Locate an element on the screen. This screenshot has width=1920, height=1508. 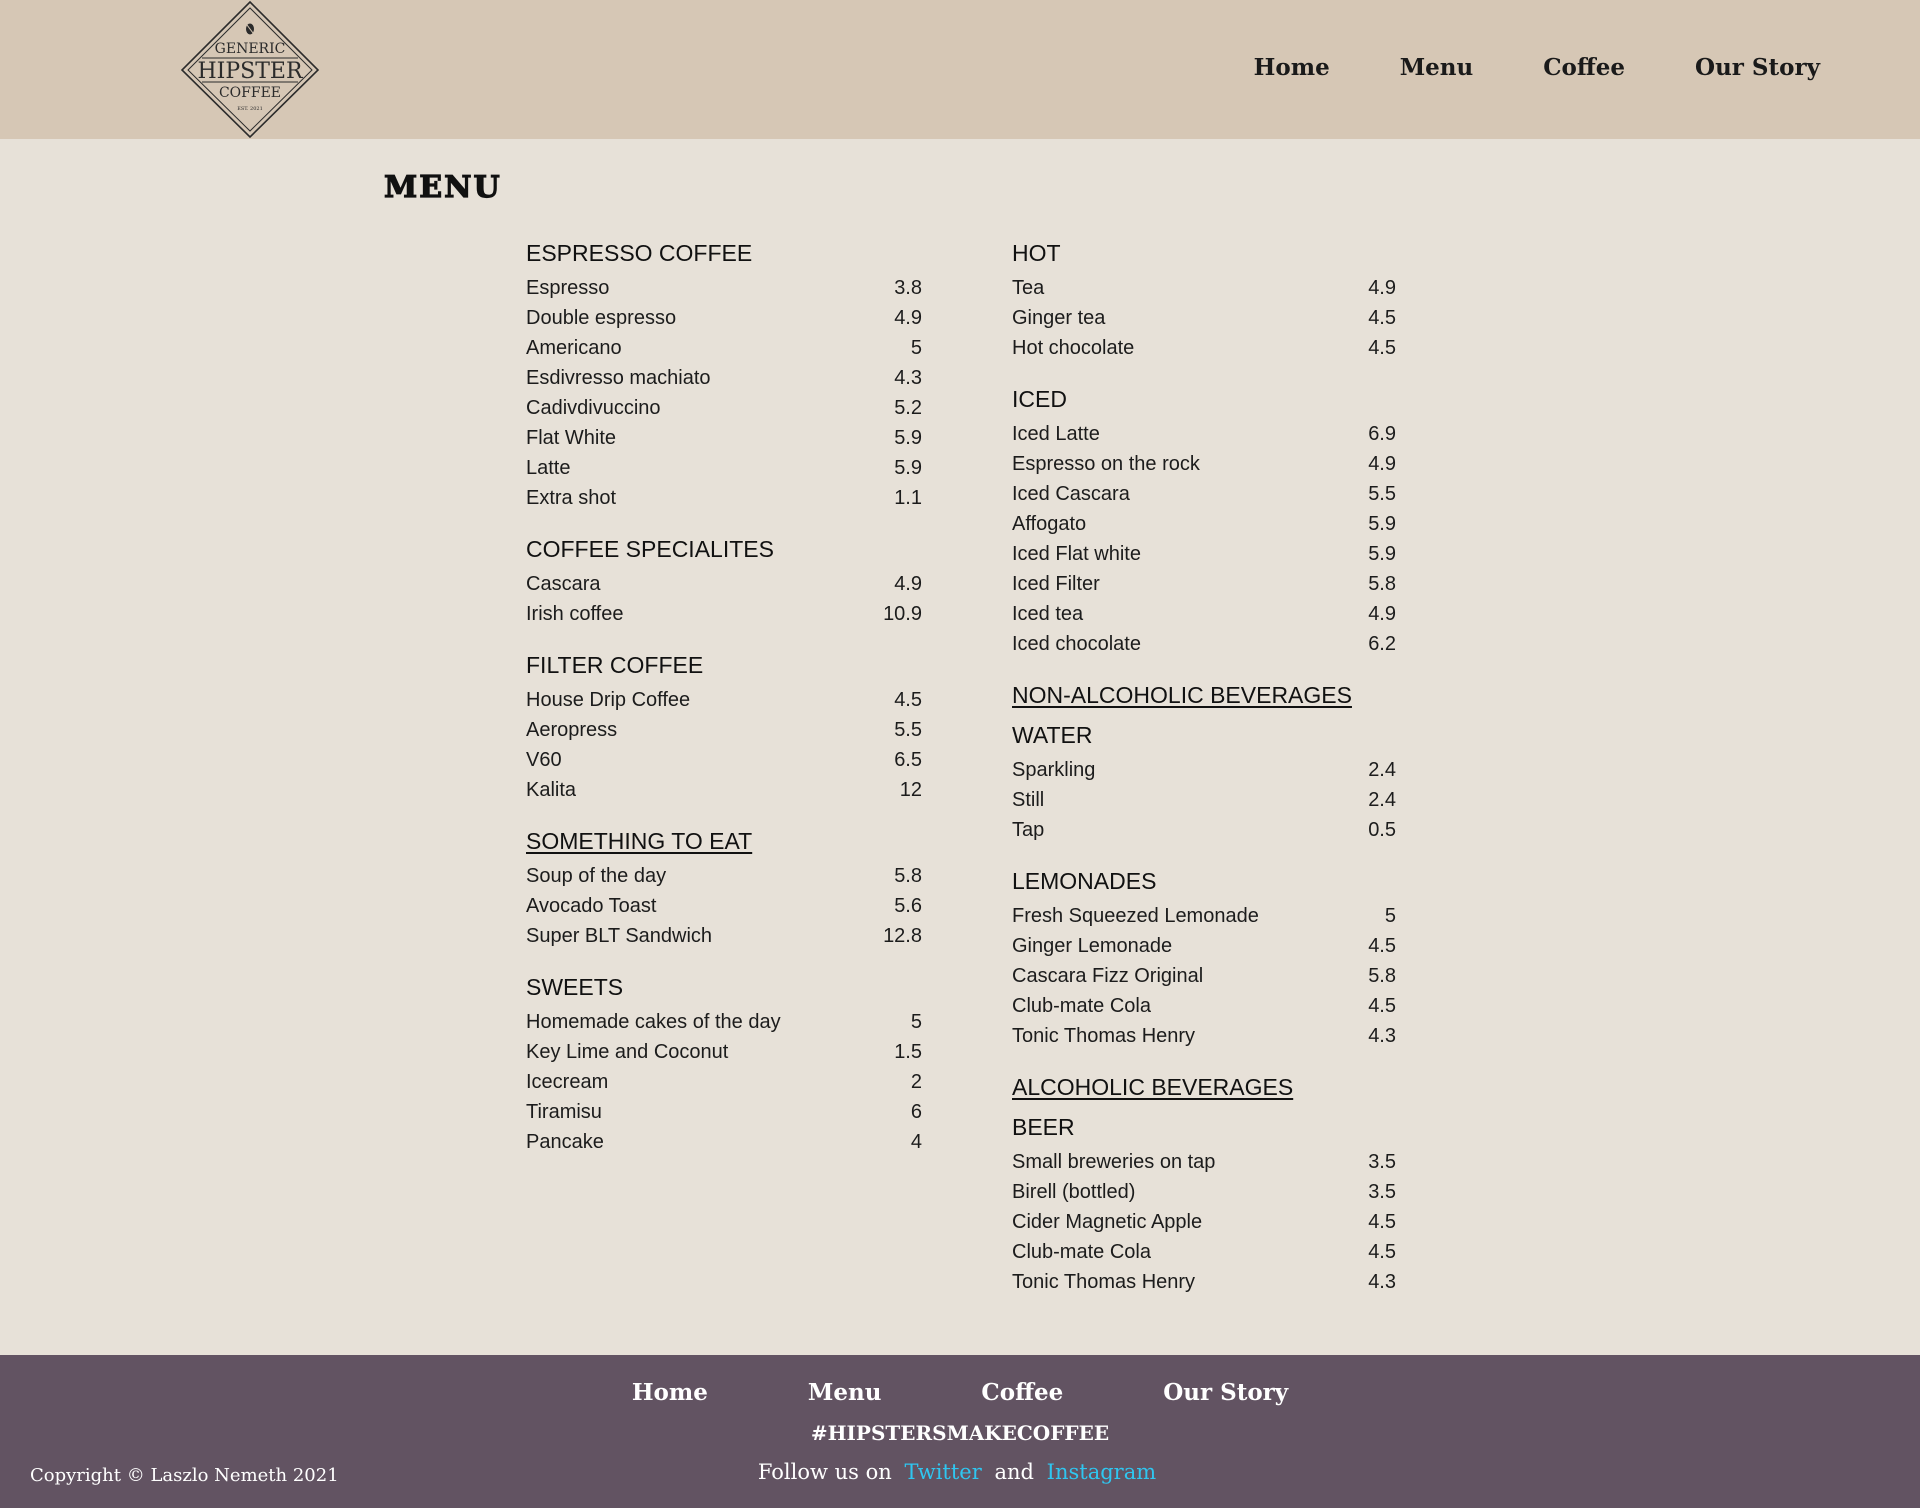
svg-text: HIPSTER is located at coordinates (250, 71).